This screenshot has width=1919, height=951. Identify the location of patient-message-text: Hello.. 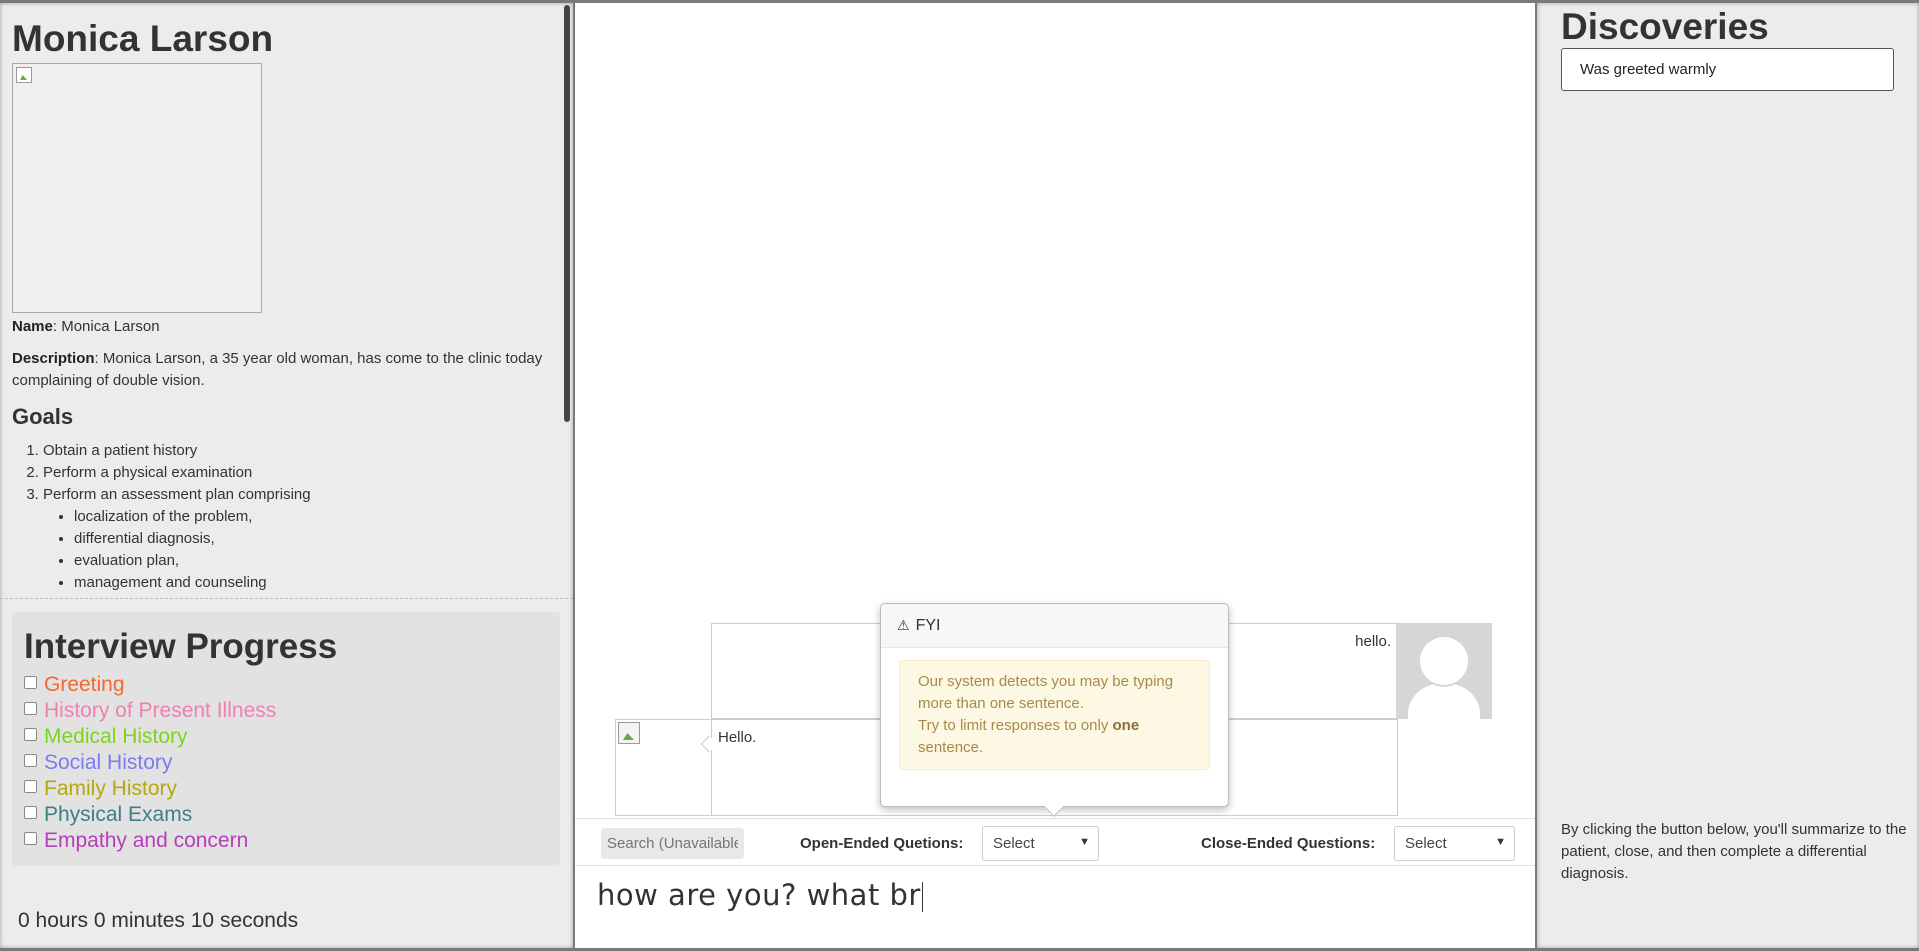
(737, 737).